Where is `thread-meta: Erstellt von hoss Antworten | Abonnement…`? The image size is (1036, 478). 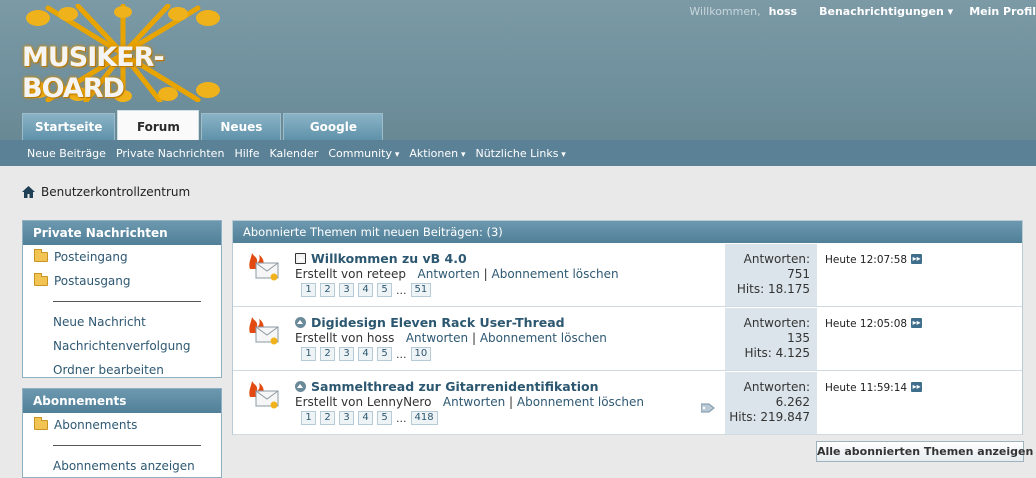
thread-meta: Erstellt von hoss Antworten | Abonnement… is located at coordinates (451, 338).